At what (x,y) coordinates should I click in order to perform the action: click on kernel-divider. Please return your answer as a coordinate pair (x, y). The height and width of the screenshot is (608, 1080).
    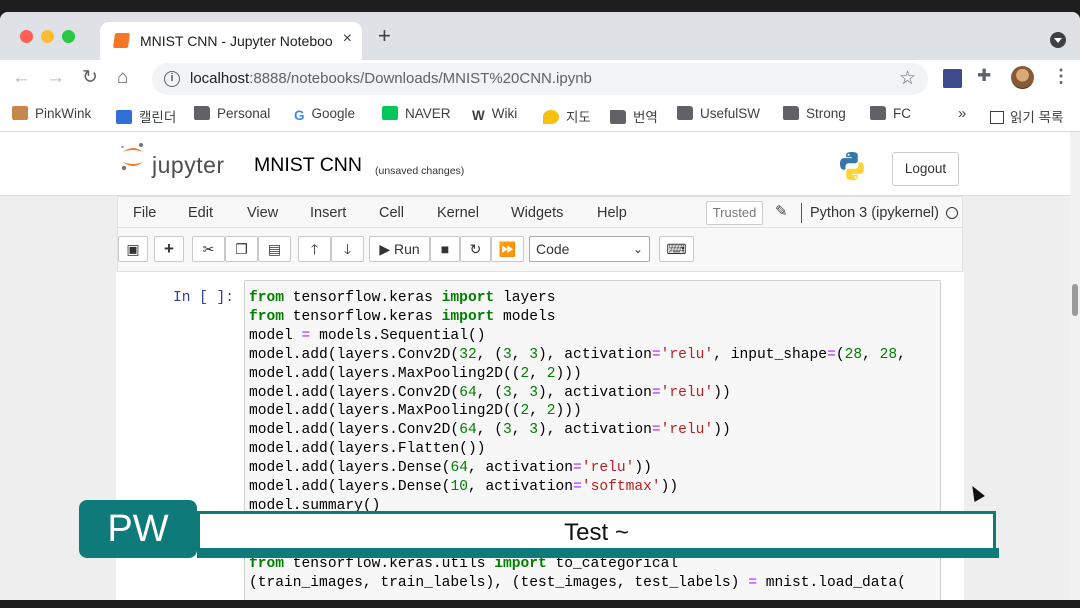
    Looking at the image, I should click on (801, 213).